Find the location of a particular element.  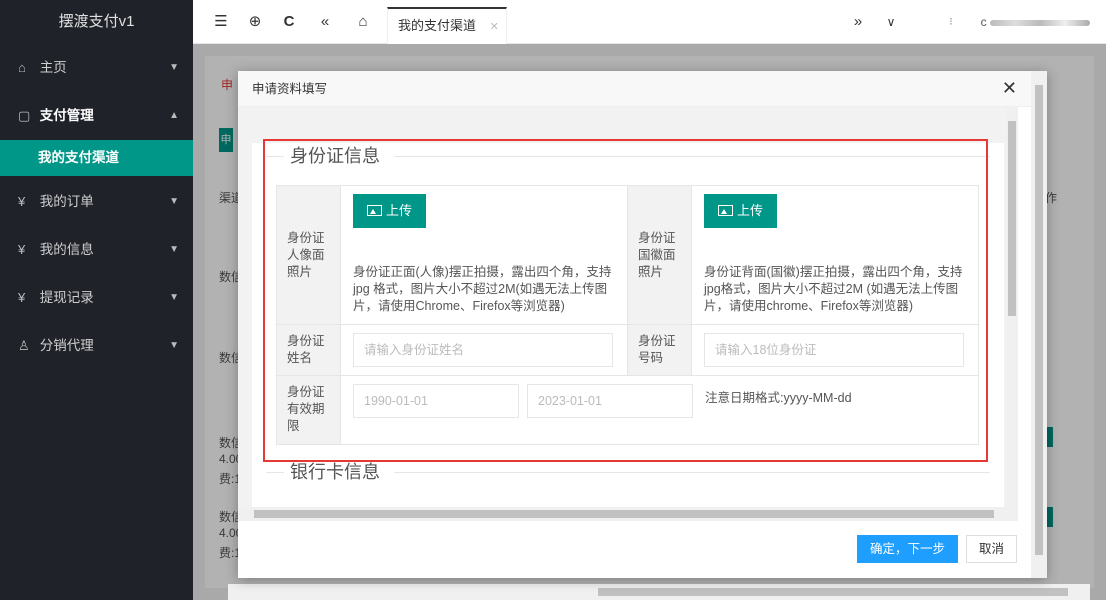

sidebar-item-label: 分销代理 is located at coordinates (66, 345).